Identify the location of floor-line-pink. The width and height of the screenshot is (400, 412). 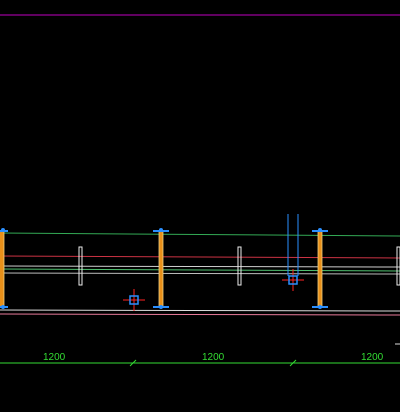
(200, 314).